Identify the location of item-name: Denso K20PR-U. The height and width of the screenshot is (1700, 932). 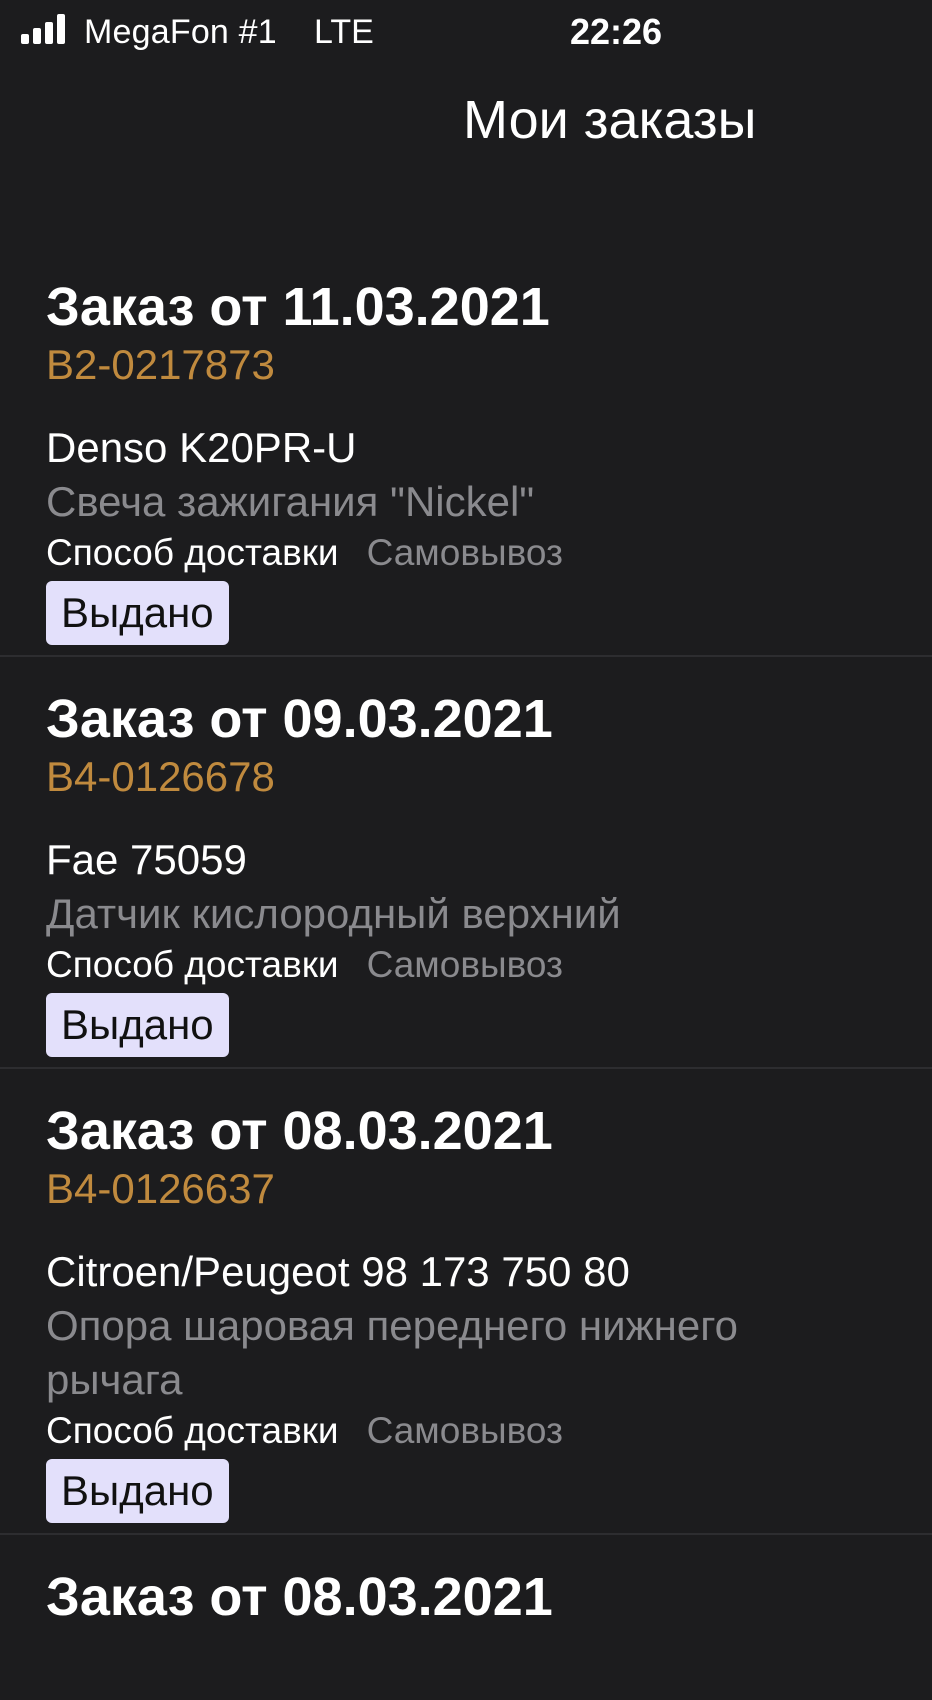
(201, 447).